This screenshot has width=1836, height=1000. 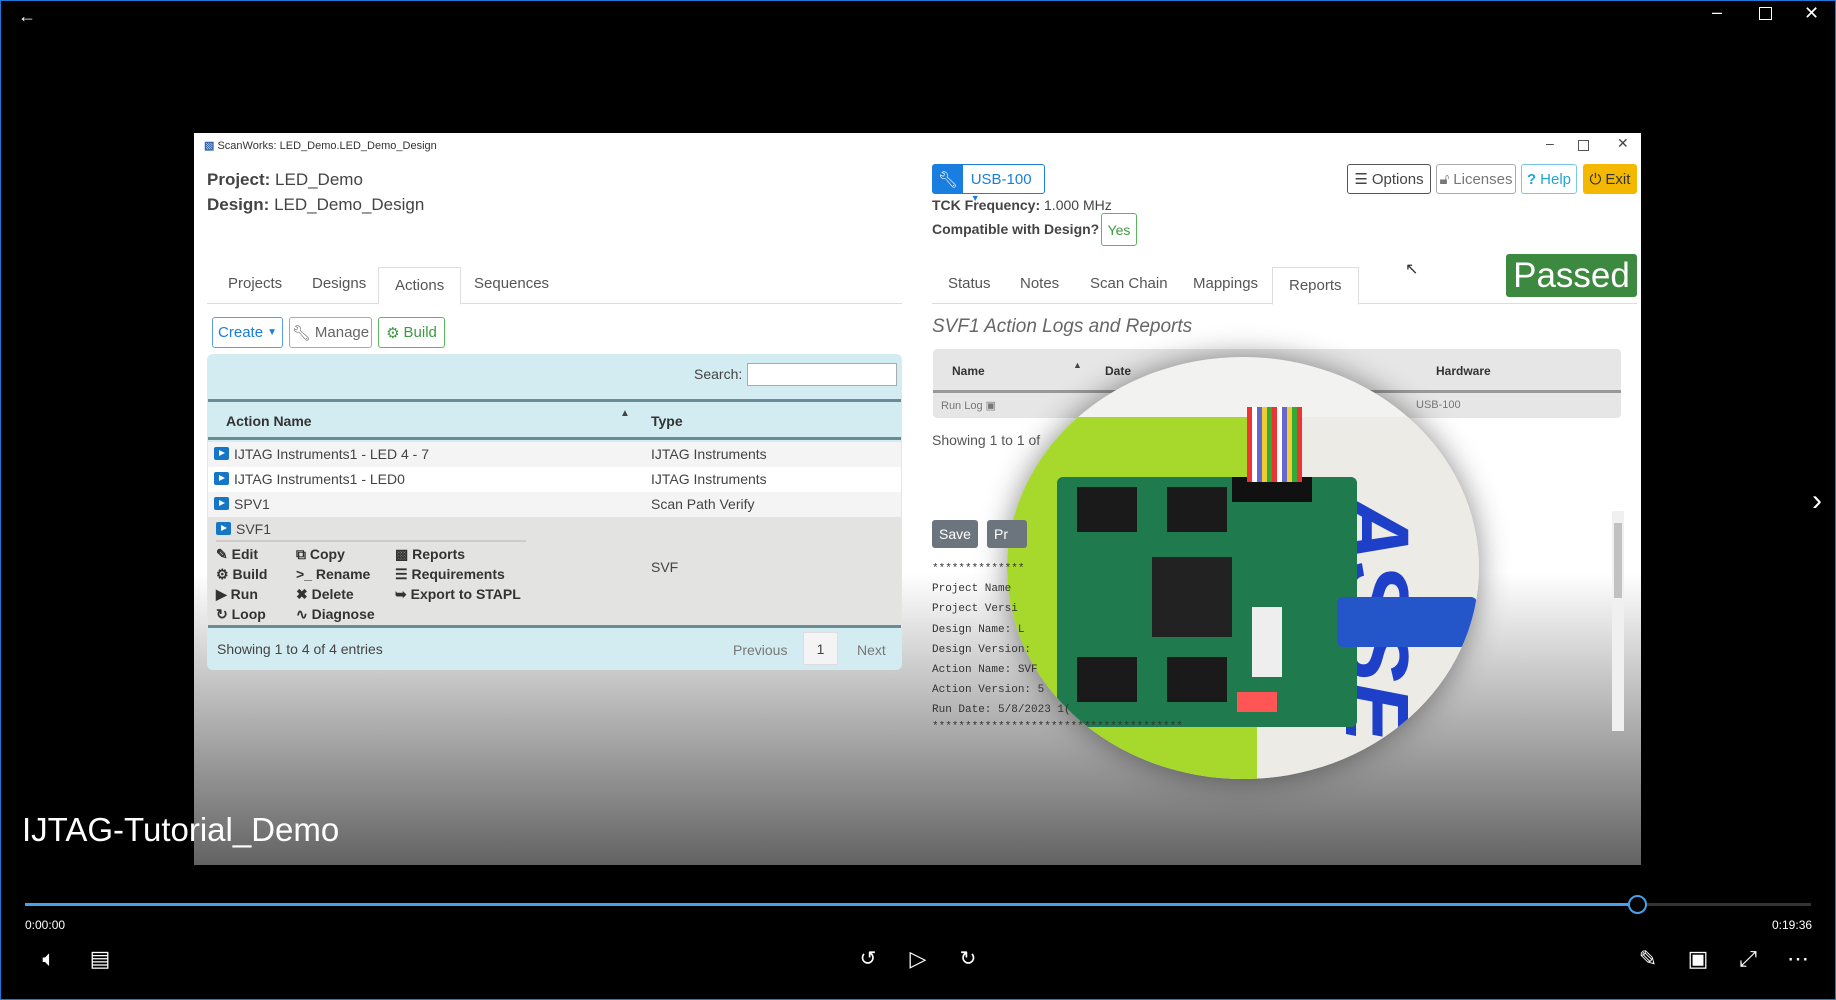 I want to click on app-maximize-icon, so click(x=1583, y=145).